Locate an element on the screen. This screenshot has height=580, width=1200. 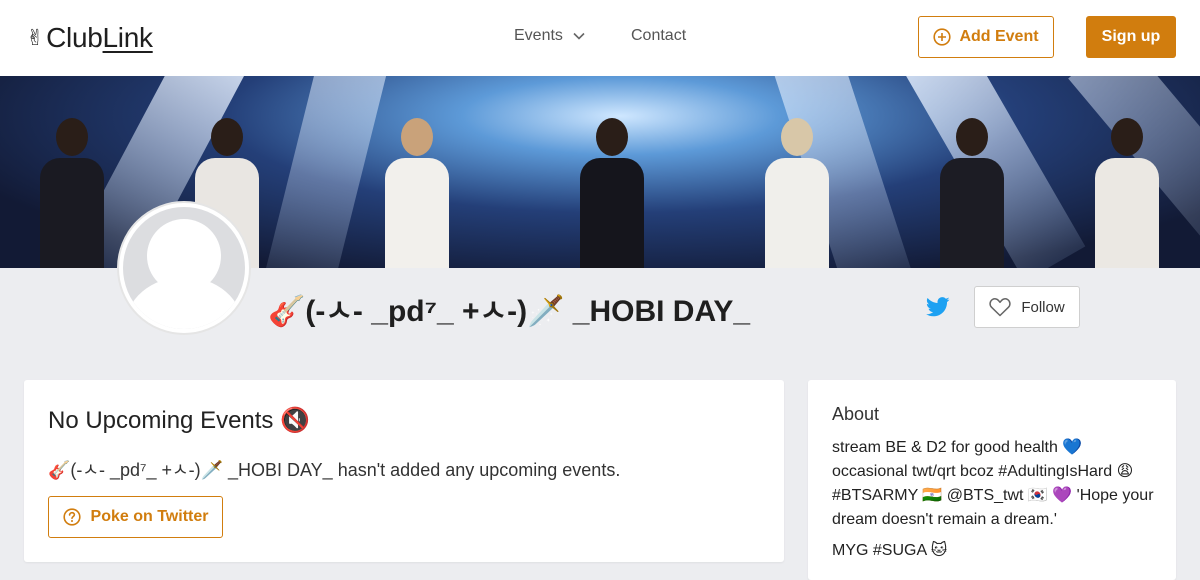
victory-hand-icon: ✌ is located at coordinates (35, 37).